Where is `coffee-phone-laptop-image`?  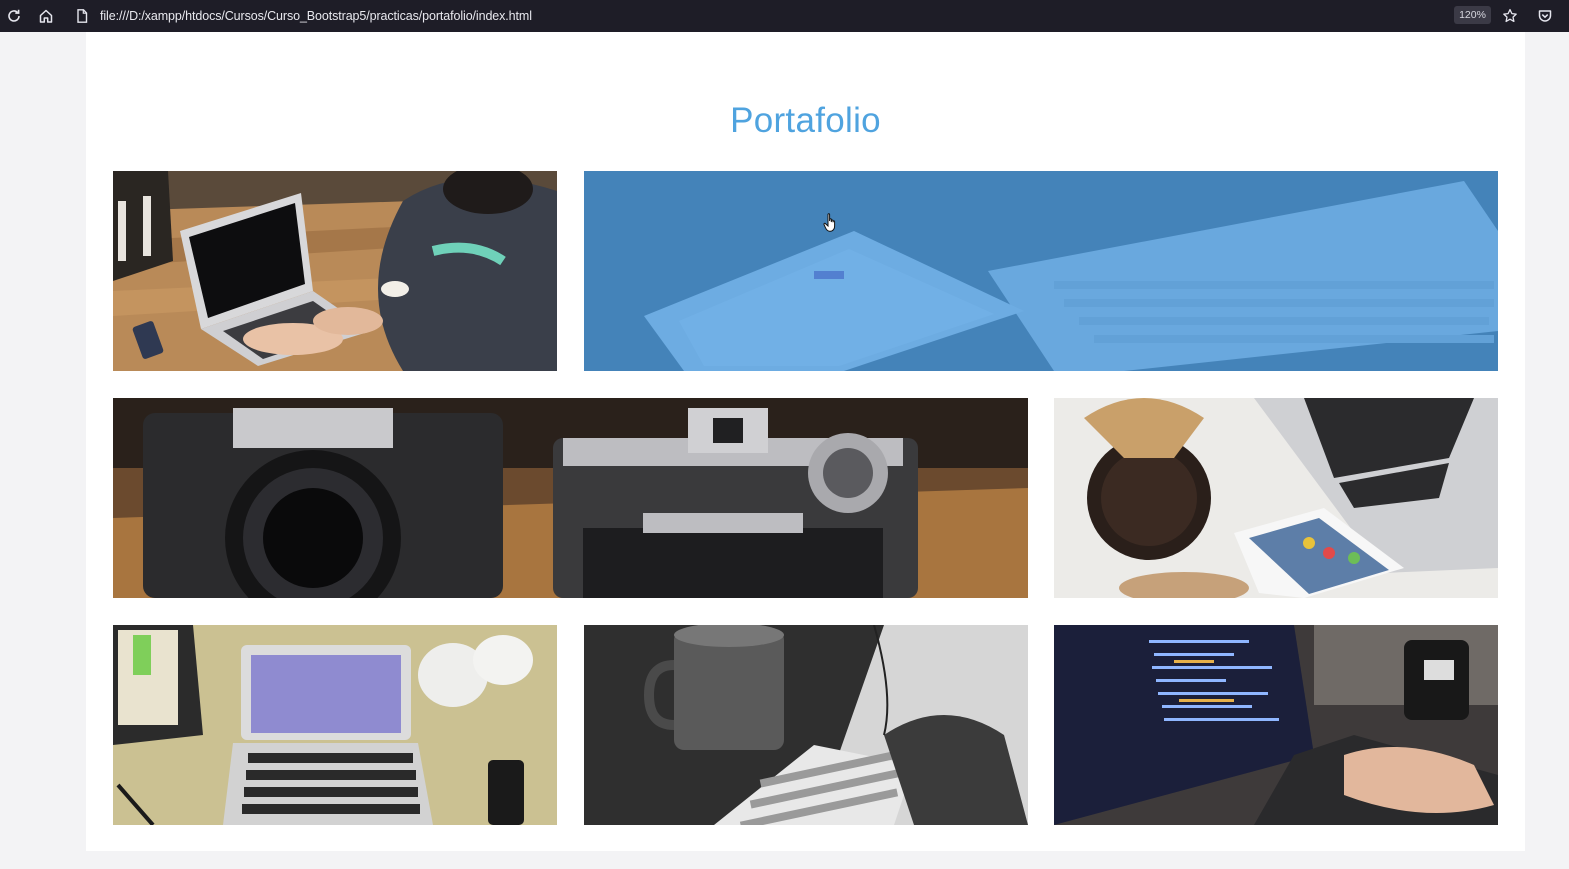
coffee-phone-laptop-image is located at coordinates (1276, 498).